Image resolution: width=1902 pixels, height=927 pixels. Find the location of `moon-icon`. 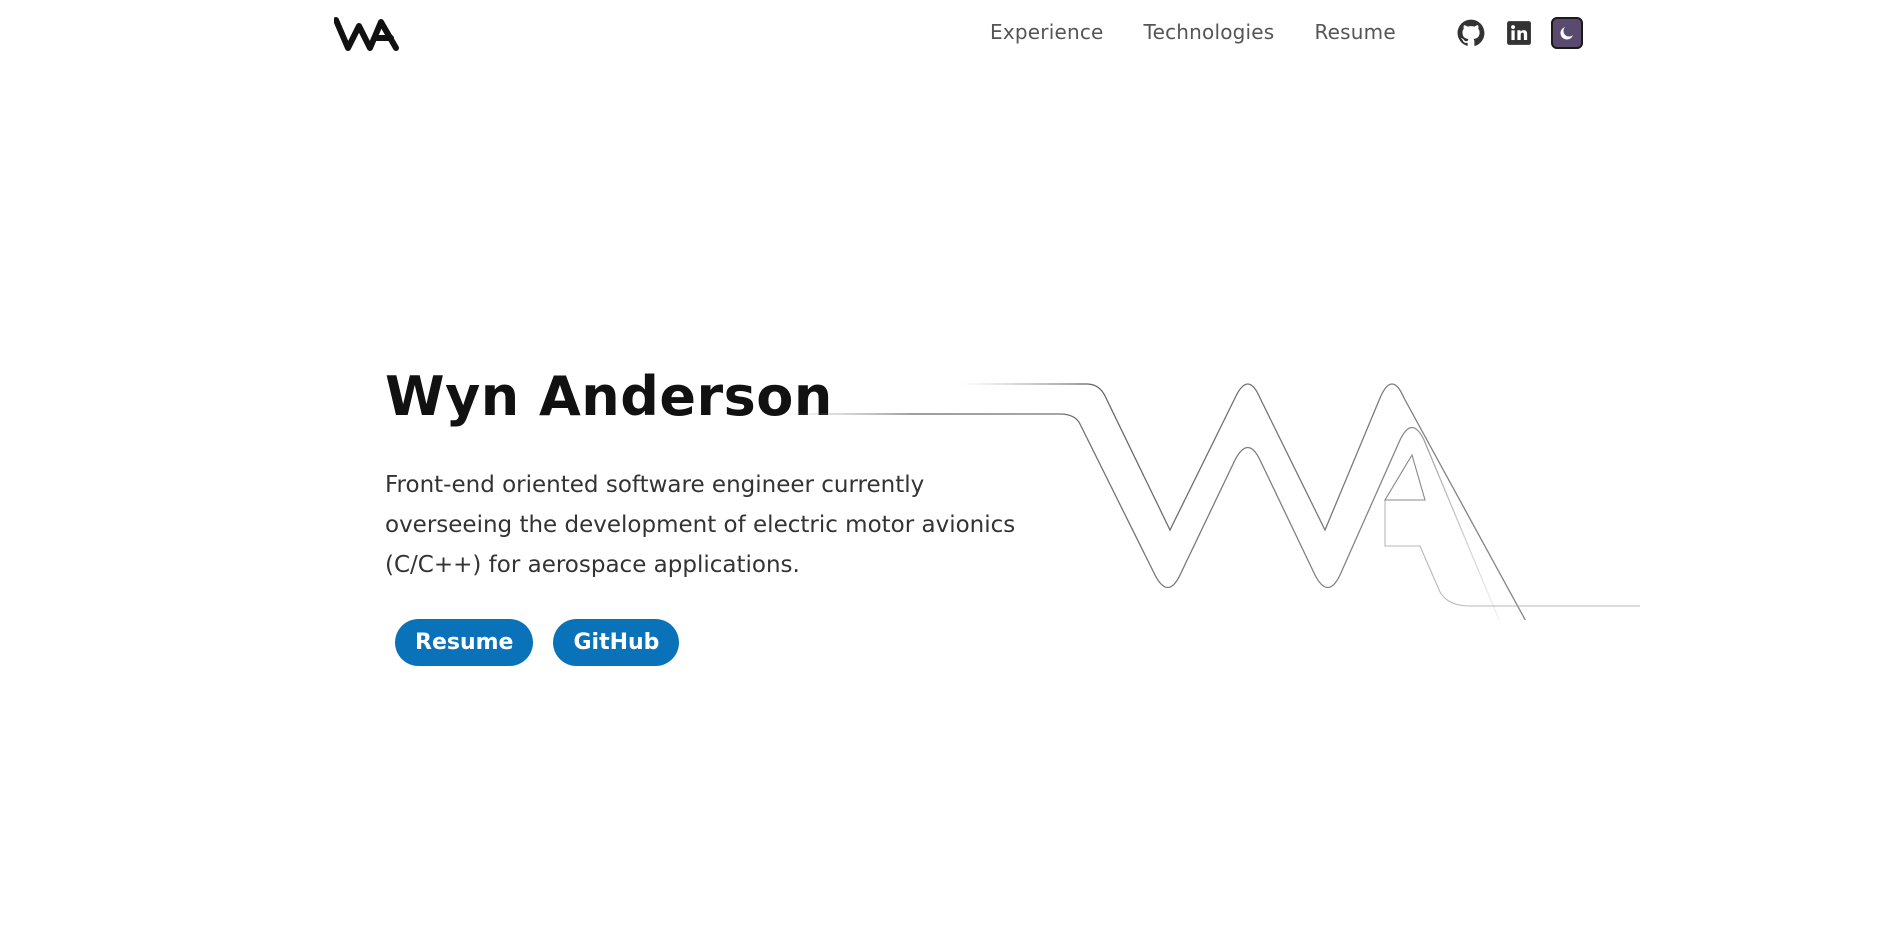

moon-icon is located at coordinates (1566, 33).